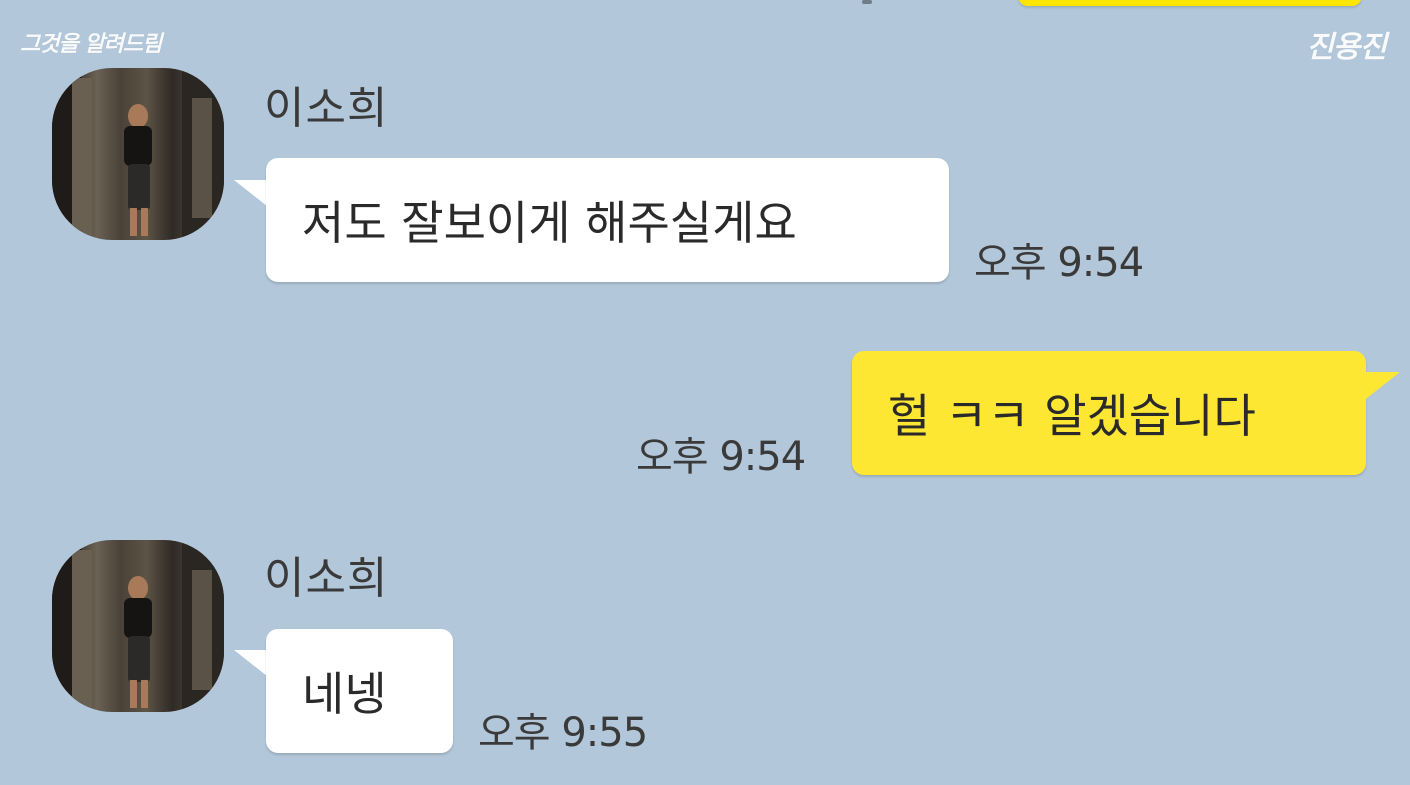  What do you see at coordinates (867, 2) in the screenshot?
I see `previous-time-cropped` at bounding box center [867, 2].